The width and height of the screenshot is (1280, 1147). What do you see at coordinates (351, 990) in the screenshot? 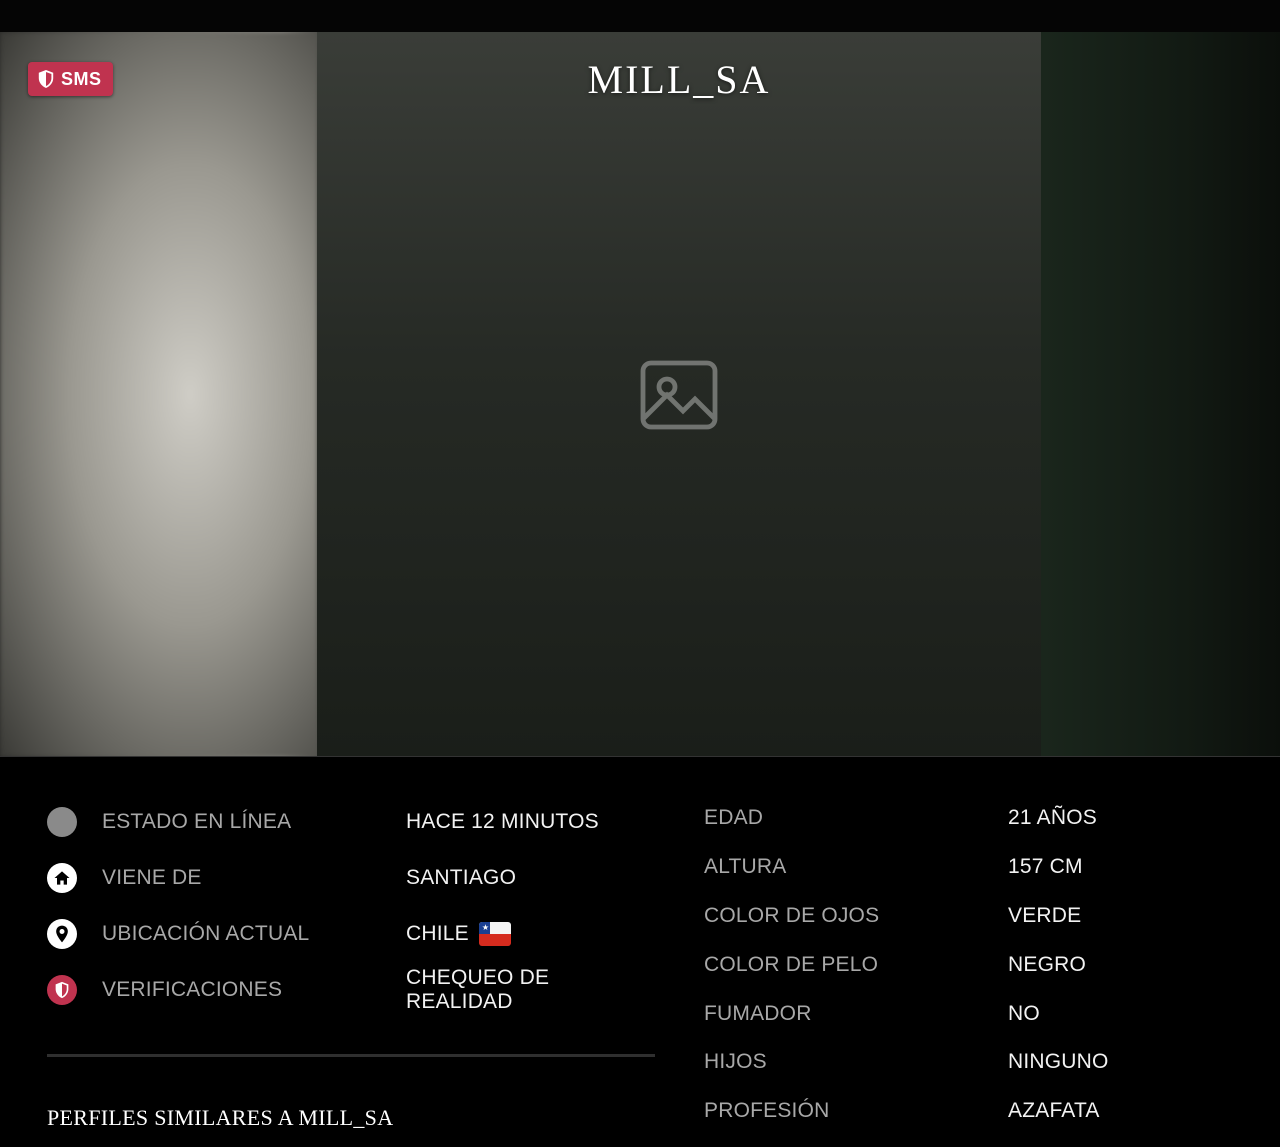
I see `status-row-verification: VERIFICACIONES CHEQUEO DE REALIDAD` at bounding box center [351, 990].